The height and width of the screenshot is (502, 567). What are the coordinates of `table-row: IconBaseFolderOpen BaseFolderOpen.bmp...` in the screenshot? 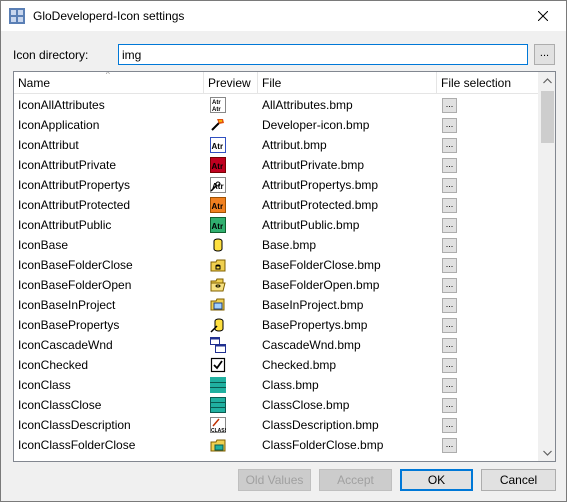 It's located at (276, 285).